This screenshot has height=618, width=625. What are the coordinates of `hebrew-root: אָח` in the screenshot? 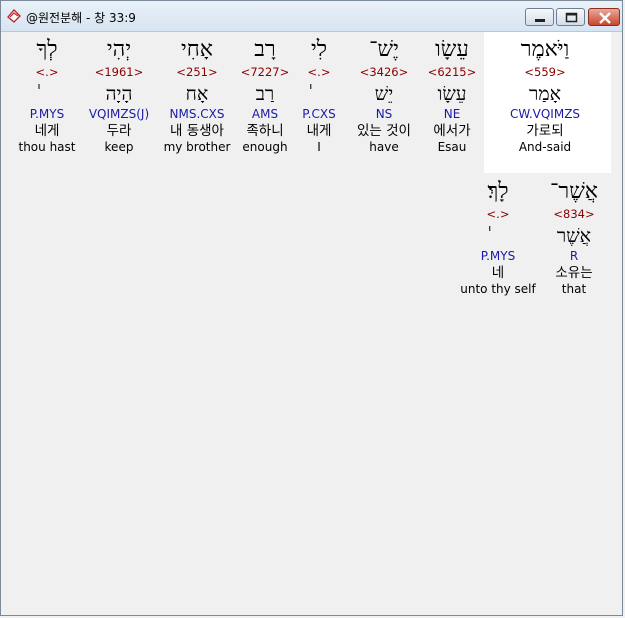 It's located at (197, 94).